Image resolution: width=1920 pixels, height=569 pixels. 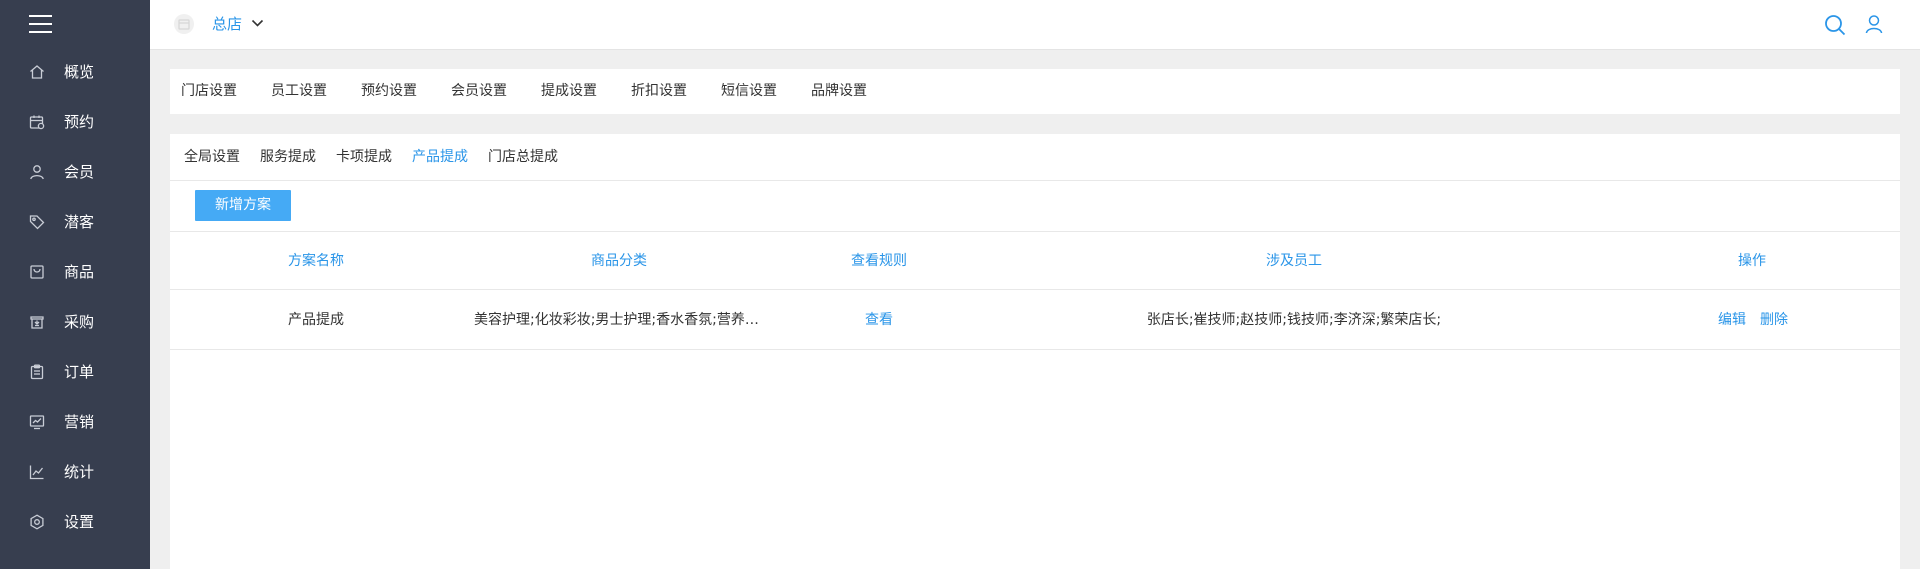 I want to click on sidebar-item-label: 统计, so click(x=79, y=472).